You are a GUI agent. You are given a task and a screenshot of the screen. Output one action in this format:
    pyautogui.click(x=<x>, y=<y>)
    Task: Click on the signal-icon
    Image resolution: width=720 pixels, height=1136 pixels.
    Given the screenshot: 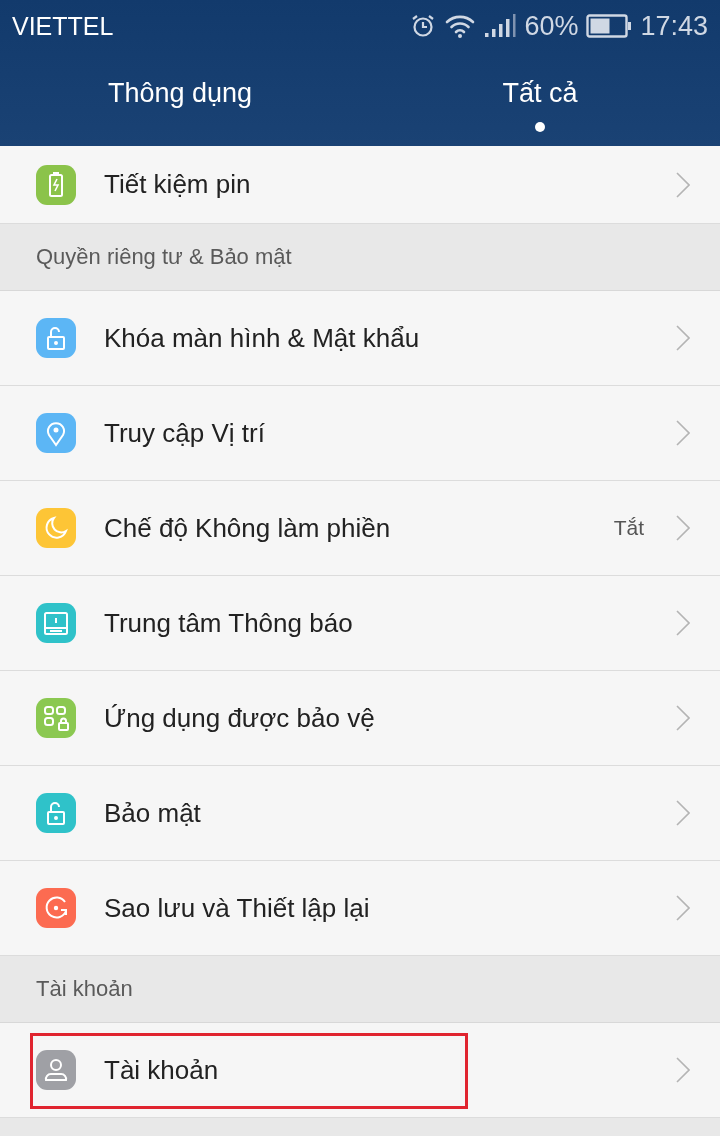 What is the action you would take?
    pyautogui.click(x=500, y=26)
    